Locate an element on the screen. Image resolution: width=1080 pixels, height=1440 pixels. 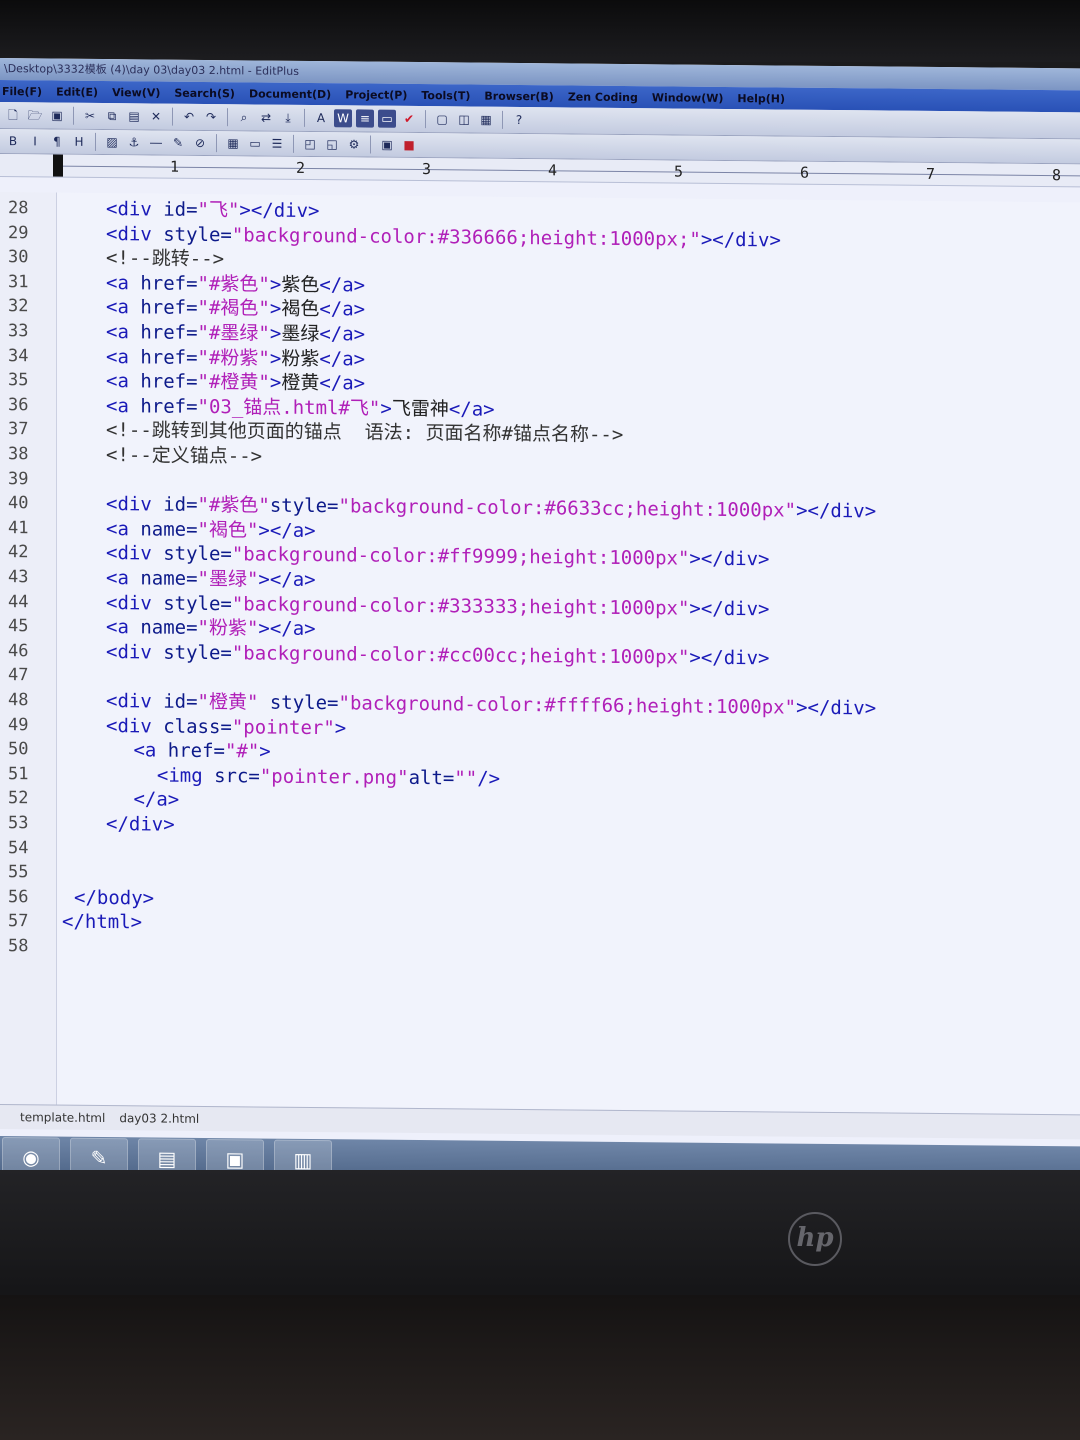
paste-icon: ▤ is located at coordinates (134, 116).